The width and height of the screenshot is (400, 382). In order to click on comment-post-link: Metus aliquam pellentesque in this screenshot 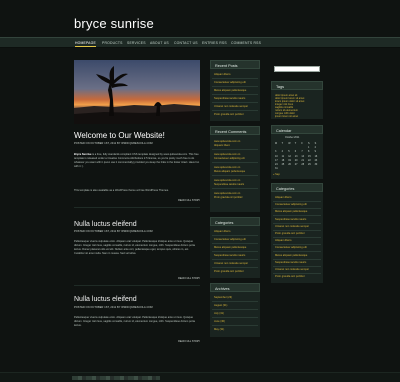, I will do `click(229, 171)`.